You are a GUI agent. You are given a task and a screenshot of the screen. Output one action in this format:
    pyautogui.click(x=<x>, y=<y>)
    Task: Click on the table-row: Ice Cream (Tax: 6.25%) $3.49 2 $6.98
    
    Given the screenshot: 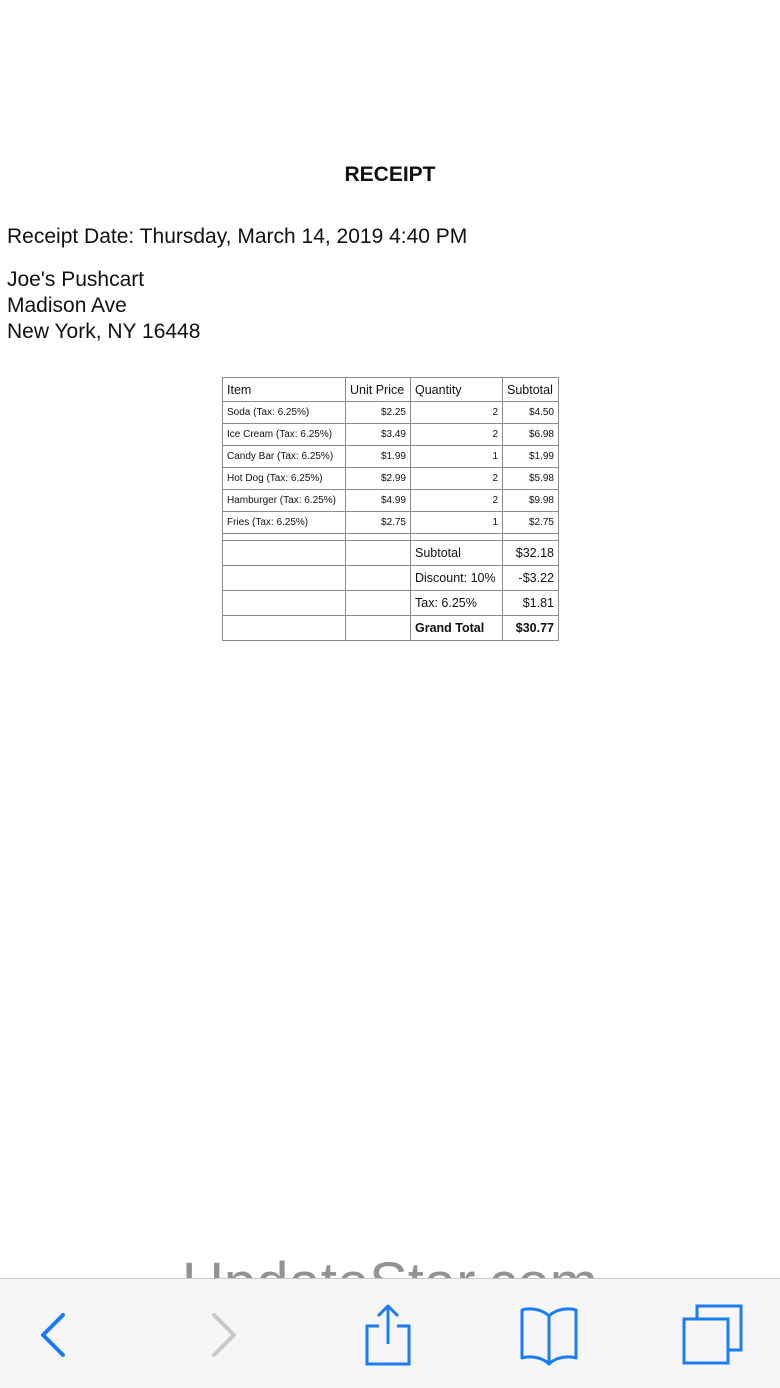 What is the action you would take?
    pyautogui.click(x=390, y=434)
    